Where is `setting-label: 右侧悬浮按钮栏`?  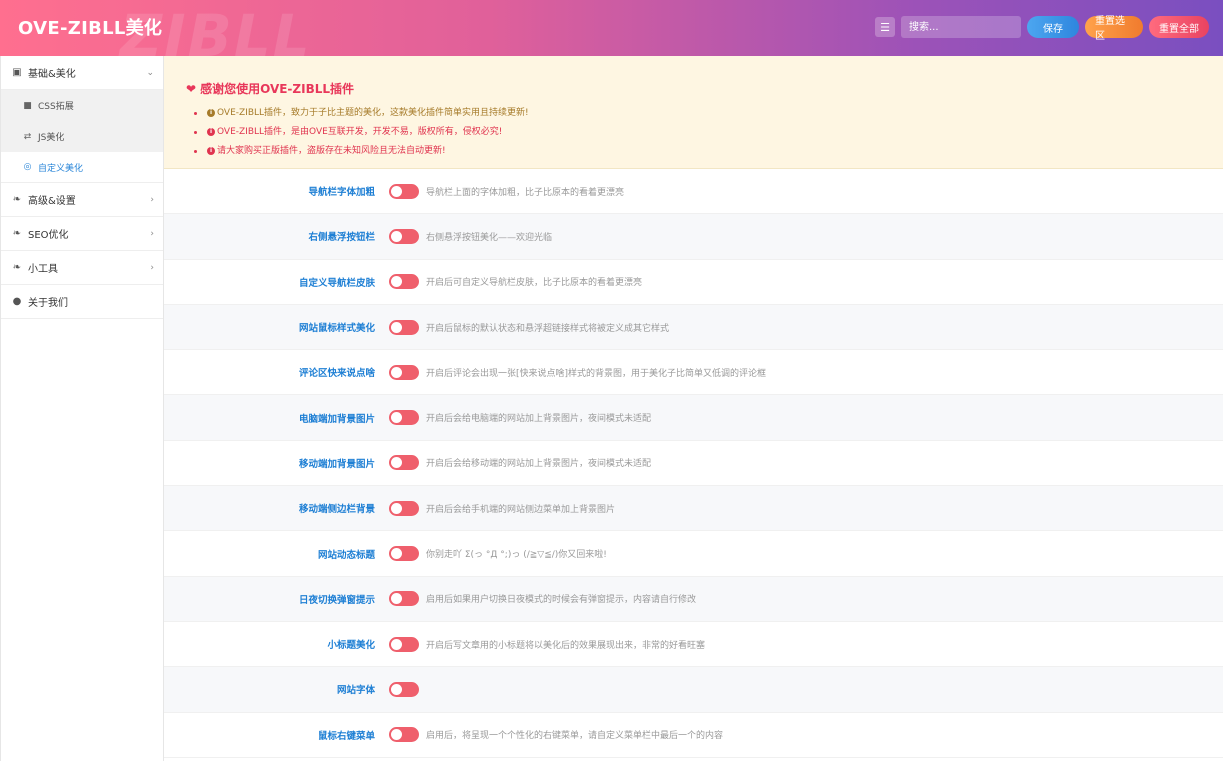 setting-label: 右侧悬浮按钮栏 is located at coordinates (341, 238).